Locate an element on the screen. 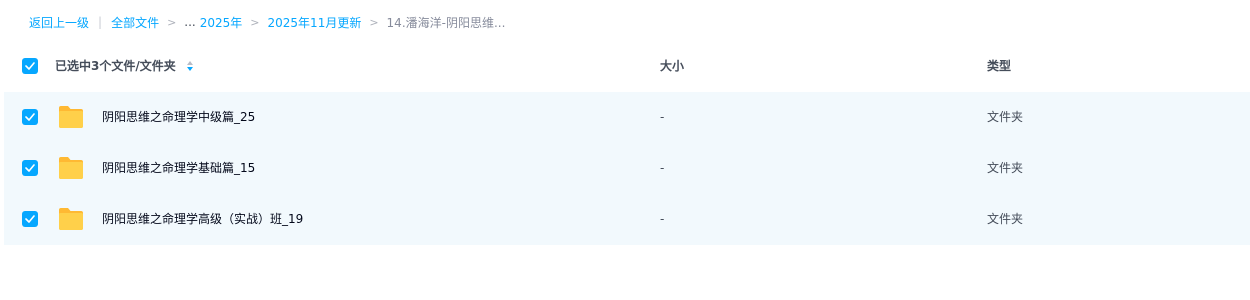 The width and height of the screenshot is (1250, 300). type-column-header: 类型 is located at coordinates (999, 66).